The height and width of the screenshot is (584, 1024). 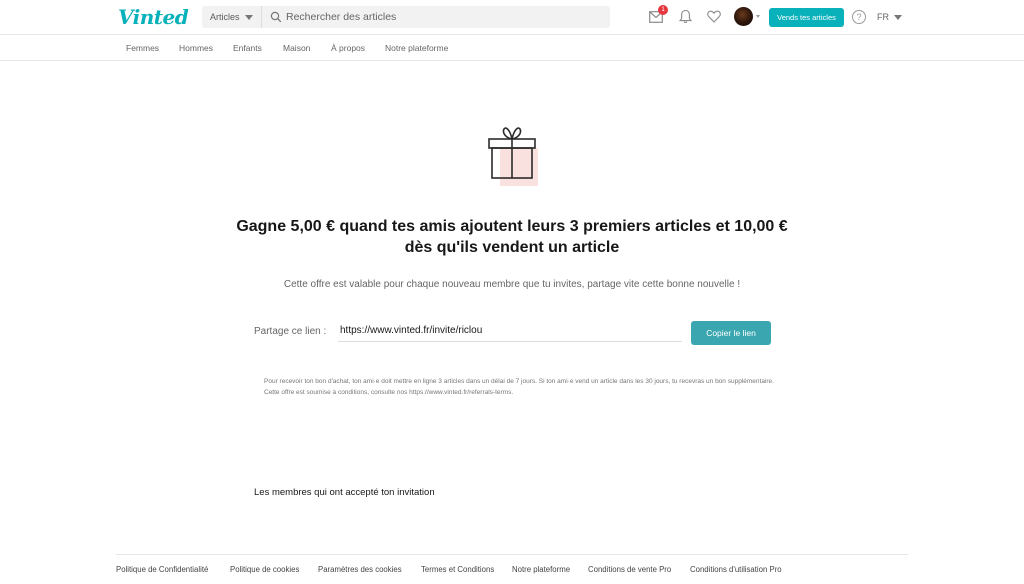 I want to click on footer-link-cookie-policy: Politique de cookies, so click(x=264, y=569).